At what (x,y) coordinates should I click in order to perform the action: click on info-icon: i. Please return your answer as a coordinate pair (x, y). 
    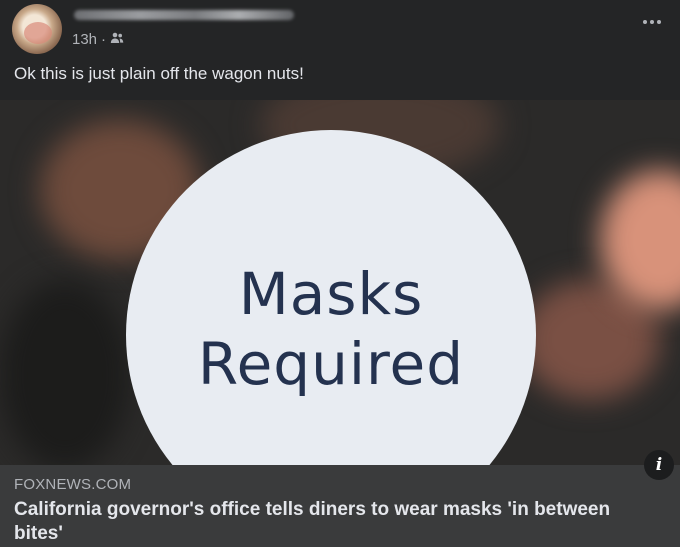
    Looking at the image, I should click on (659, 465).